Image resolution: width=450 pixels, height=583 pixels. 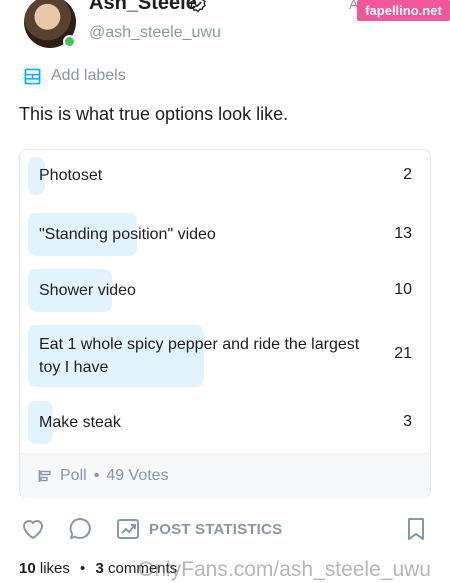 What do you see at coordinates (407, 421) in the screenshot?
I see `poll-option-votes: 3` at bounding box center [407, 421].